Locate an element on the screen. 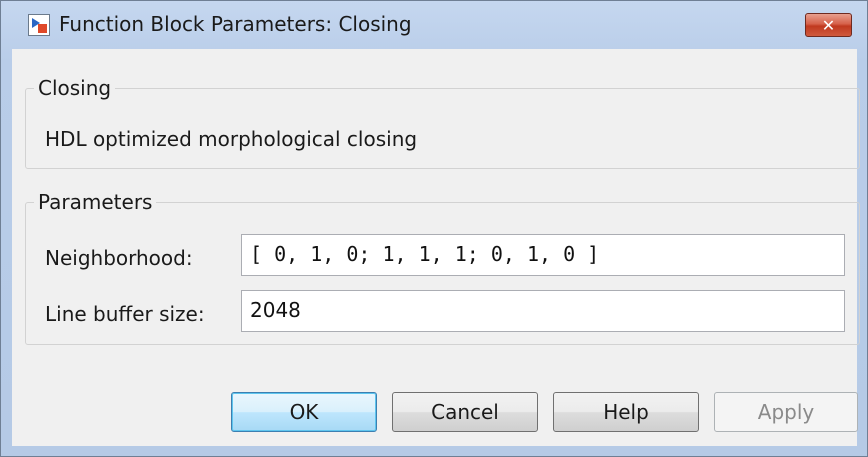 Image resolution: width=868 pixels, height=457 pixels. neighborhood-field: [ 0, 1, 0; 1, 1, 1; 0, 1, 0 ] is located at coordinates (543, 255).